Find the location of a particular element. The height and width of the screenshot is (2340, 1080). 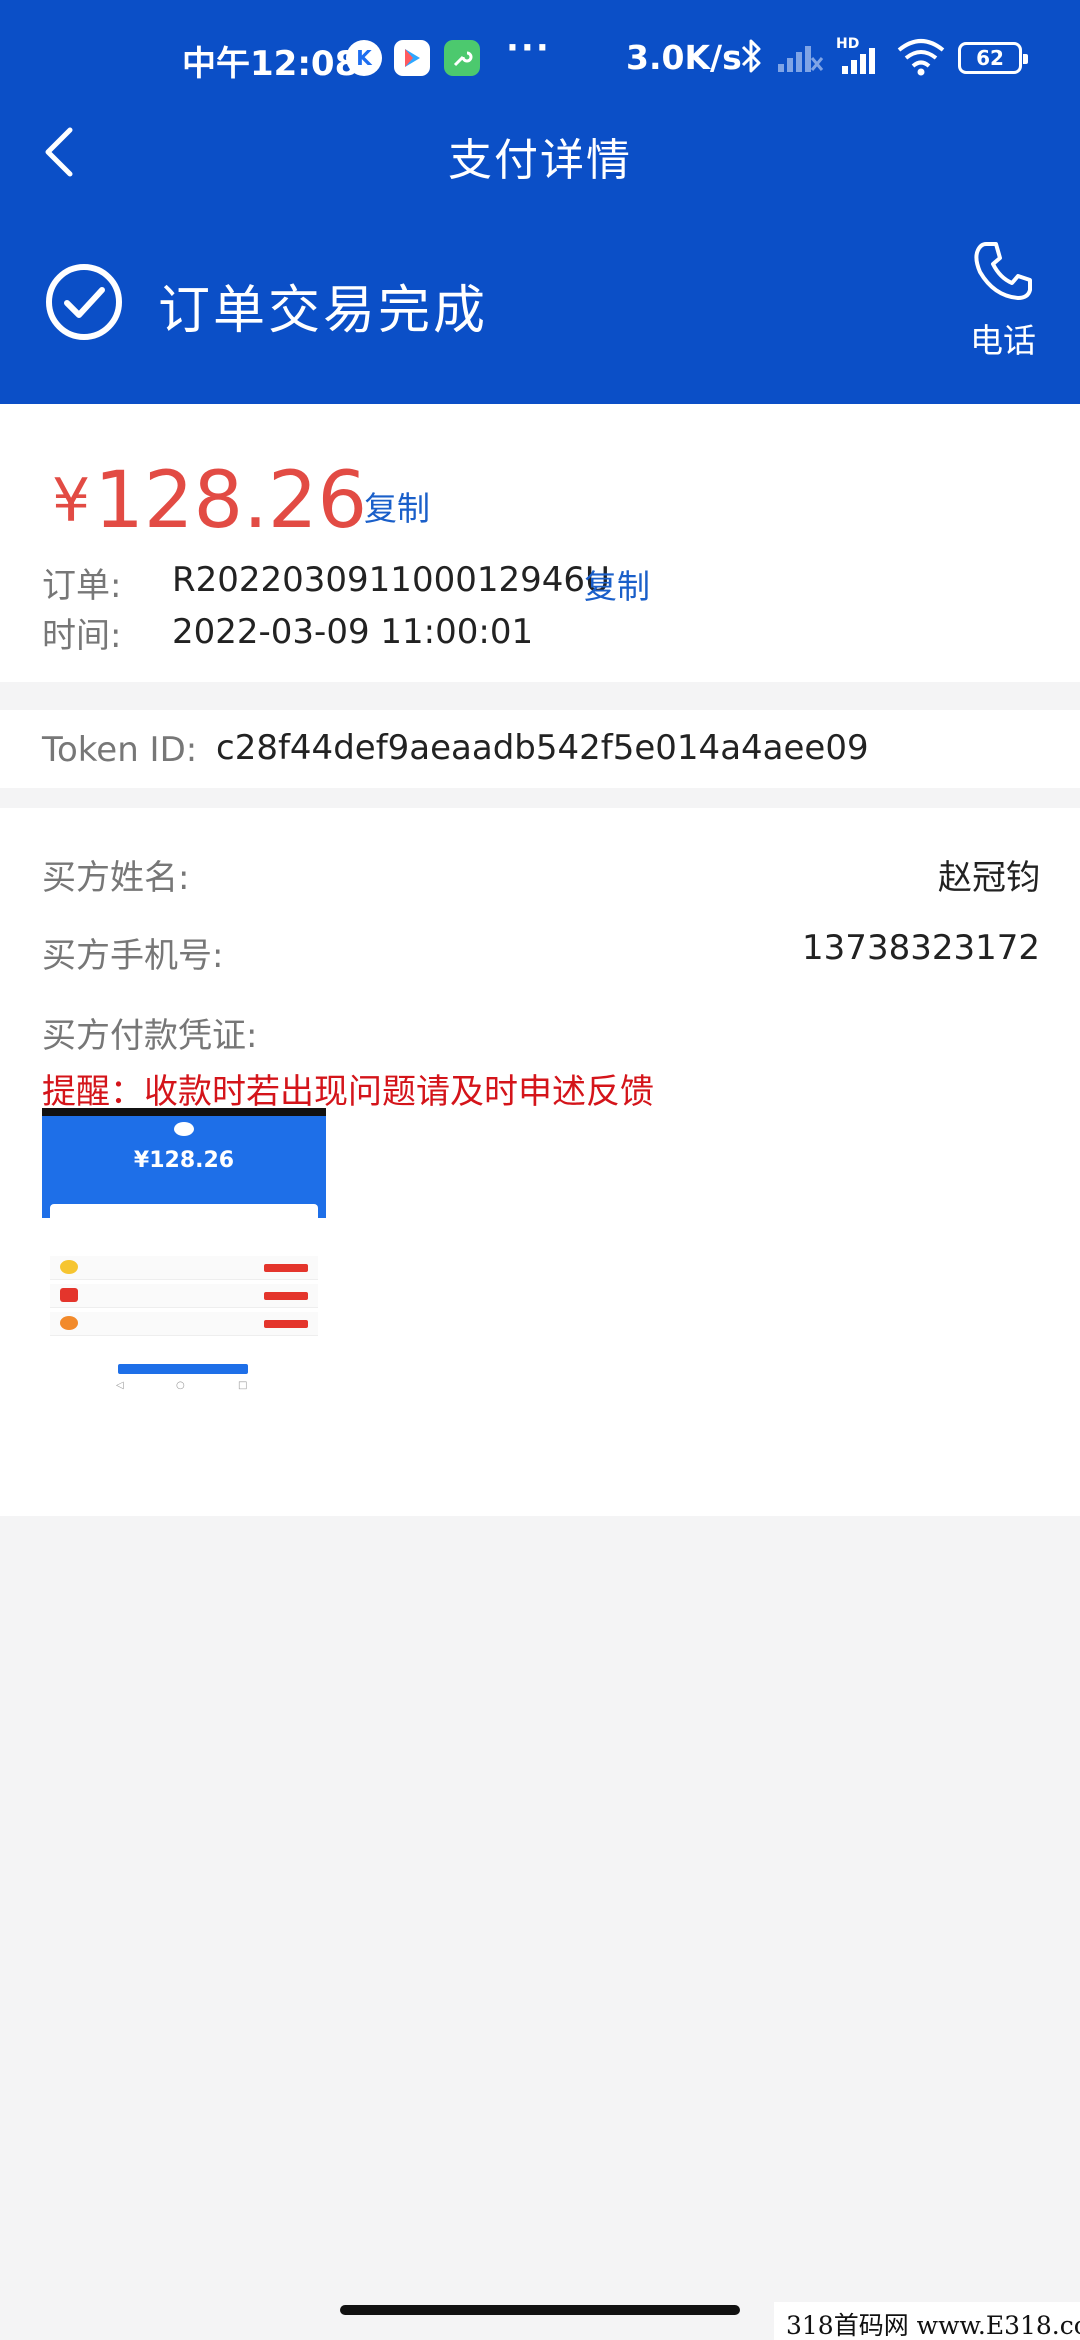

watermark: 318首码网 www.E318.com is located at coordinates (927, 2321).